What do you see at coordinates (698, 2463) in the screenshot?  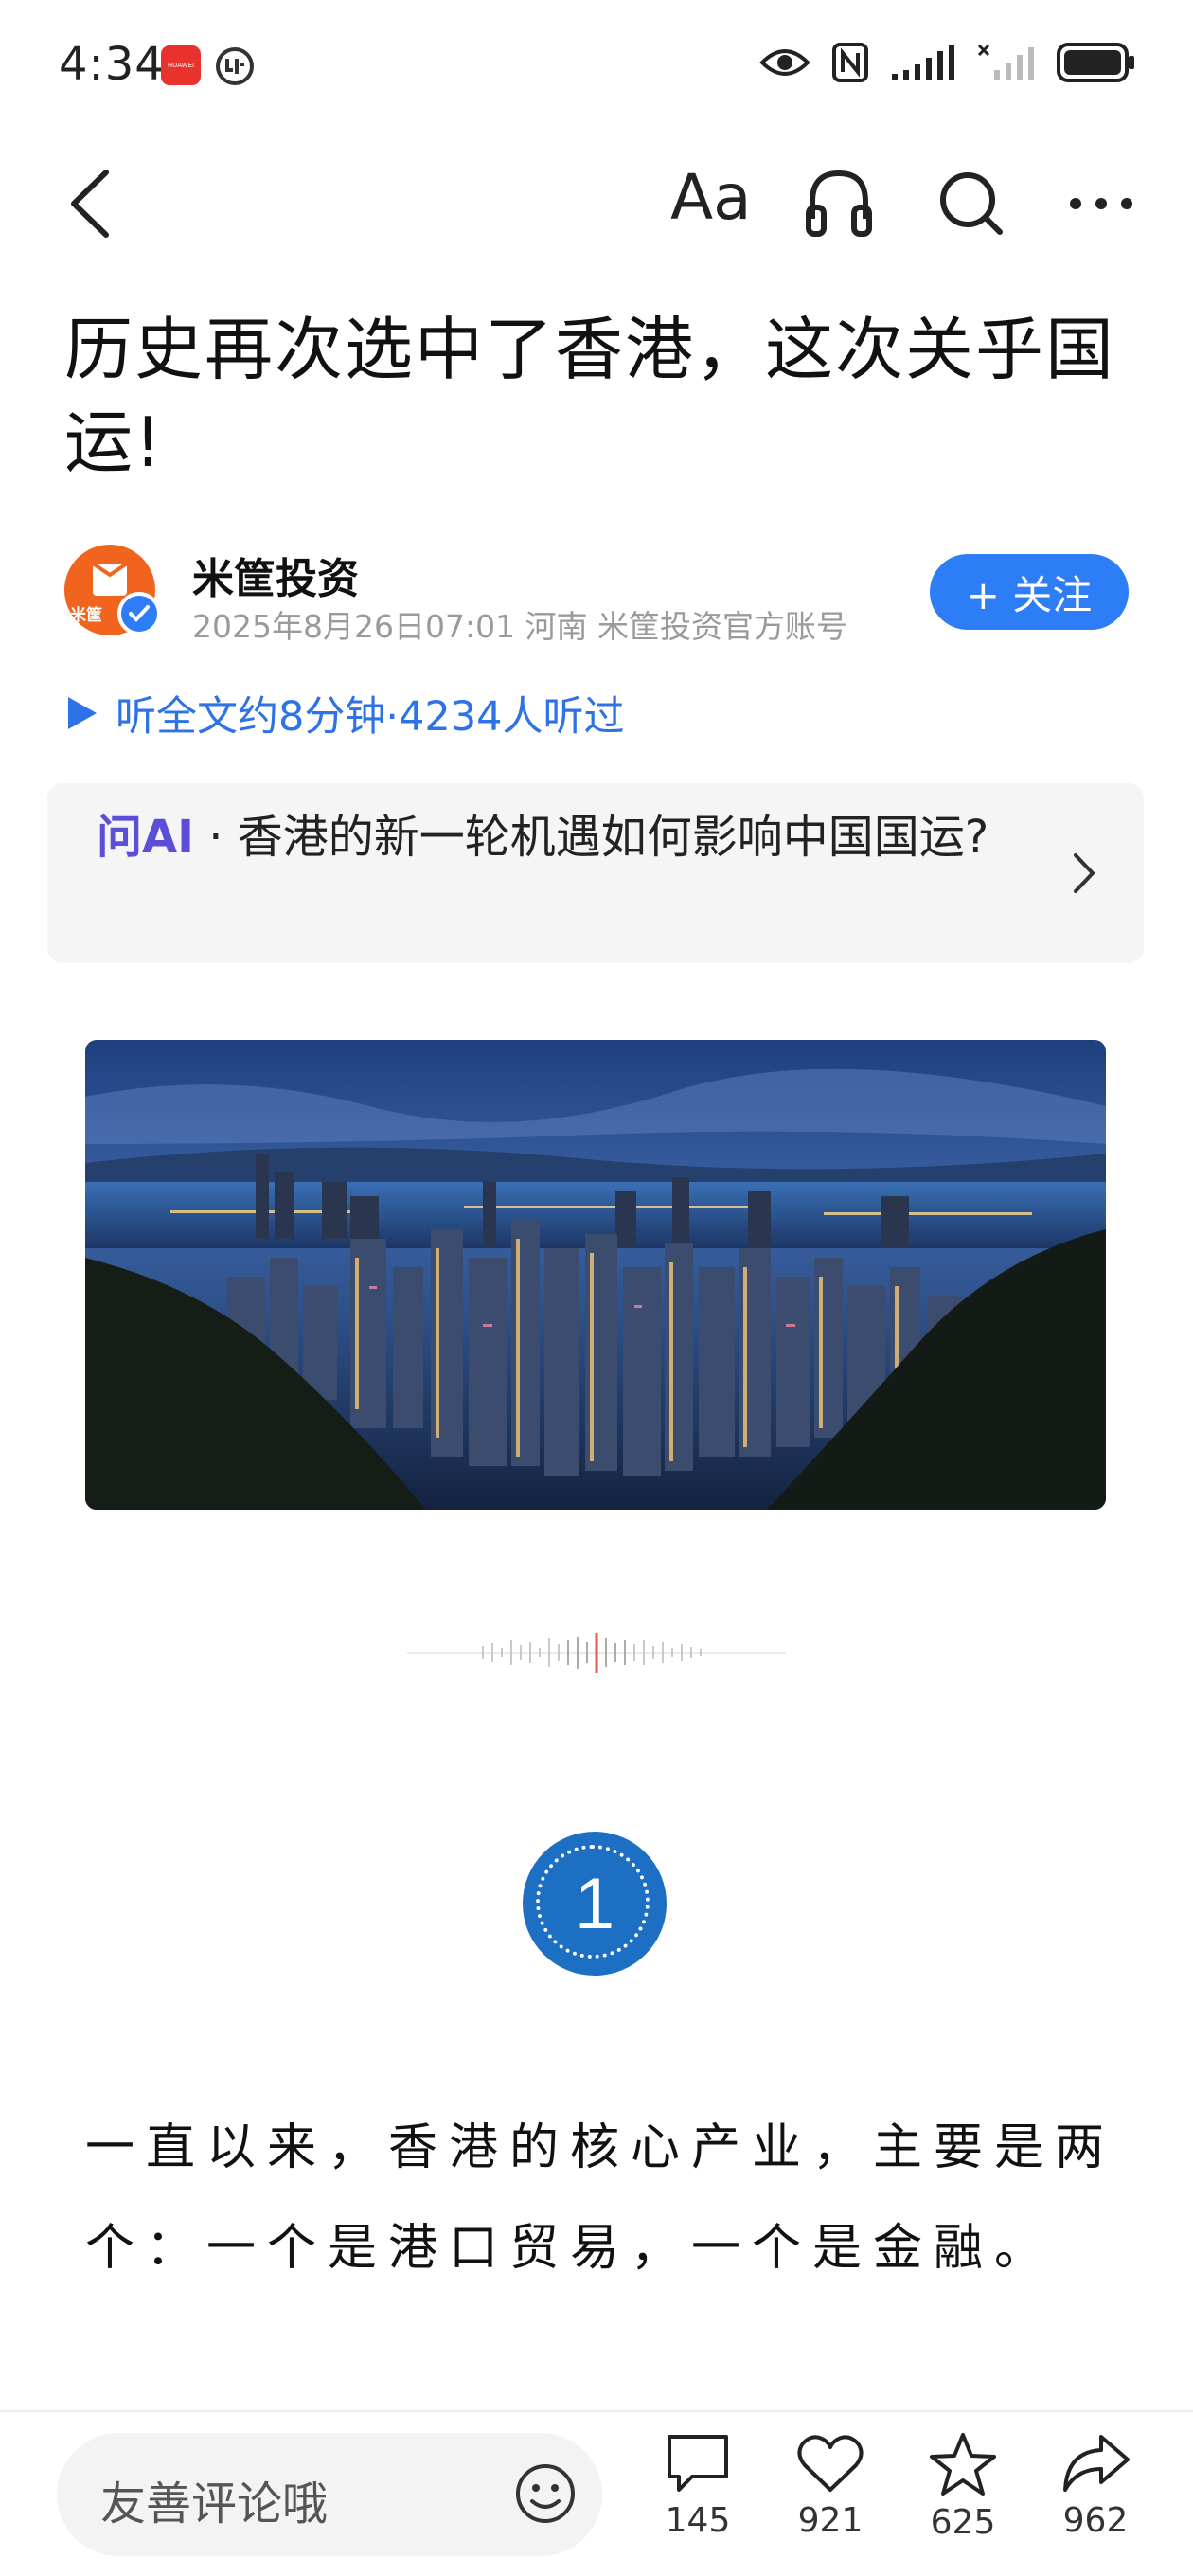 I see `comment-icon` at bounding box center [698, 2463].